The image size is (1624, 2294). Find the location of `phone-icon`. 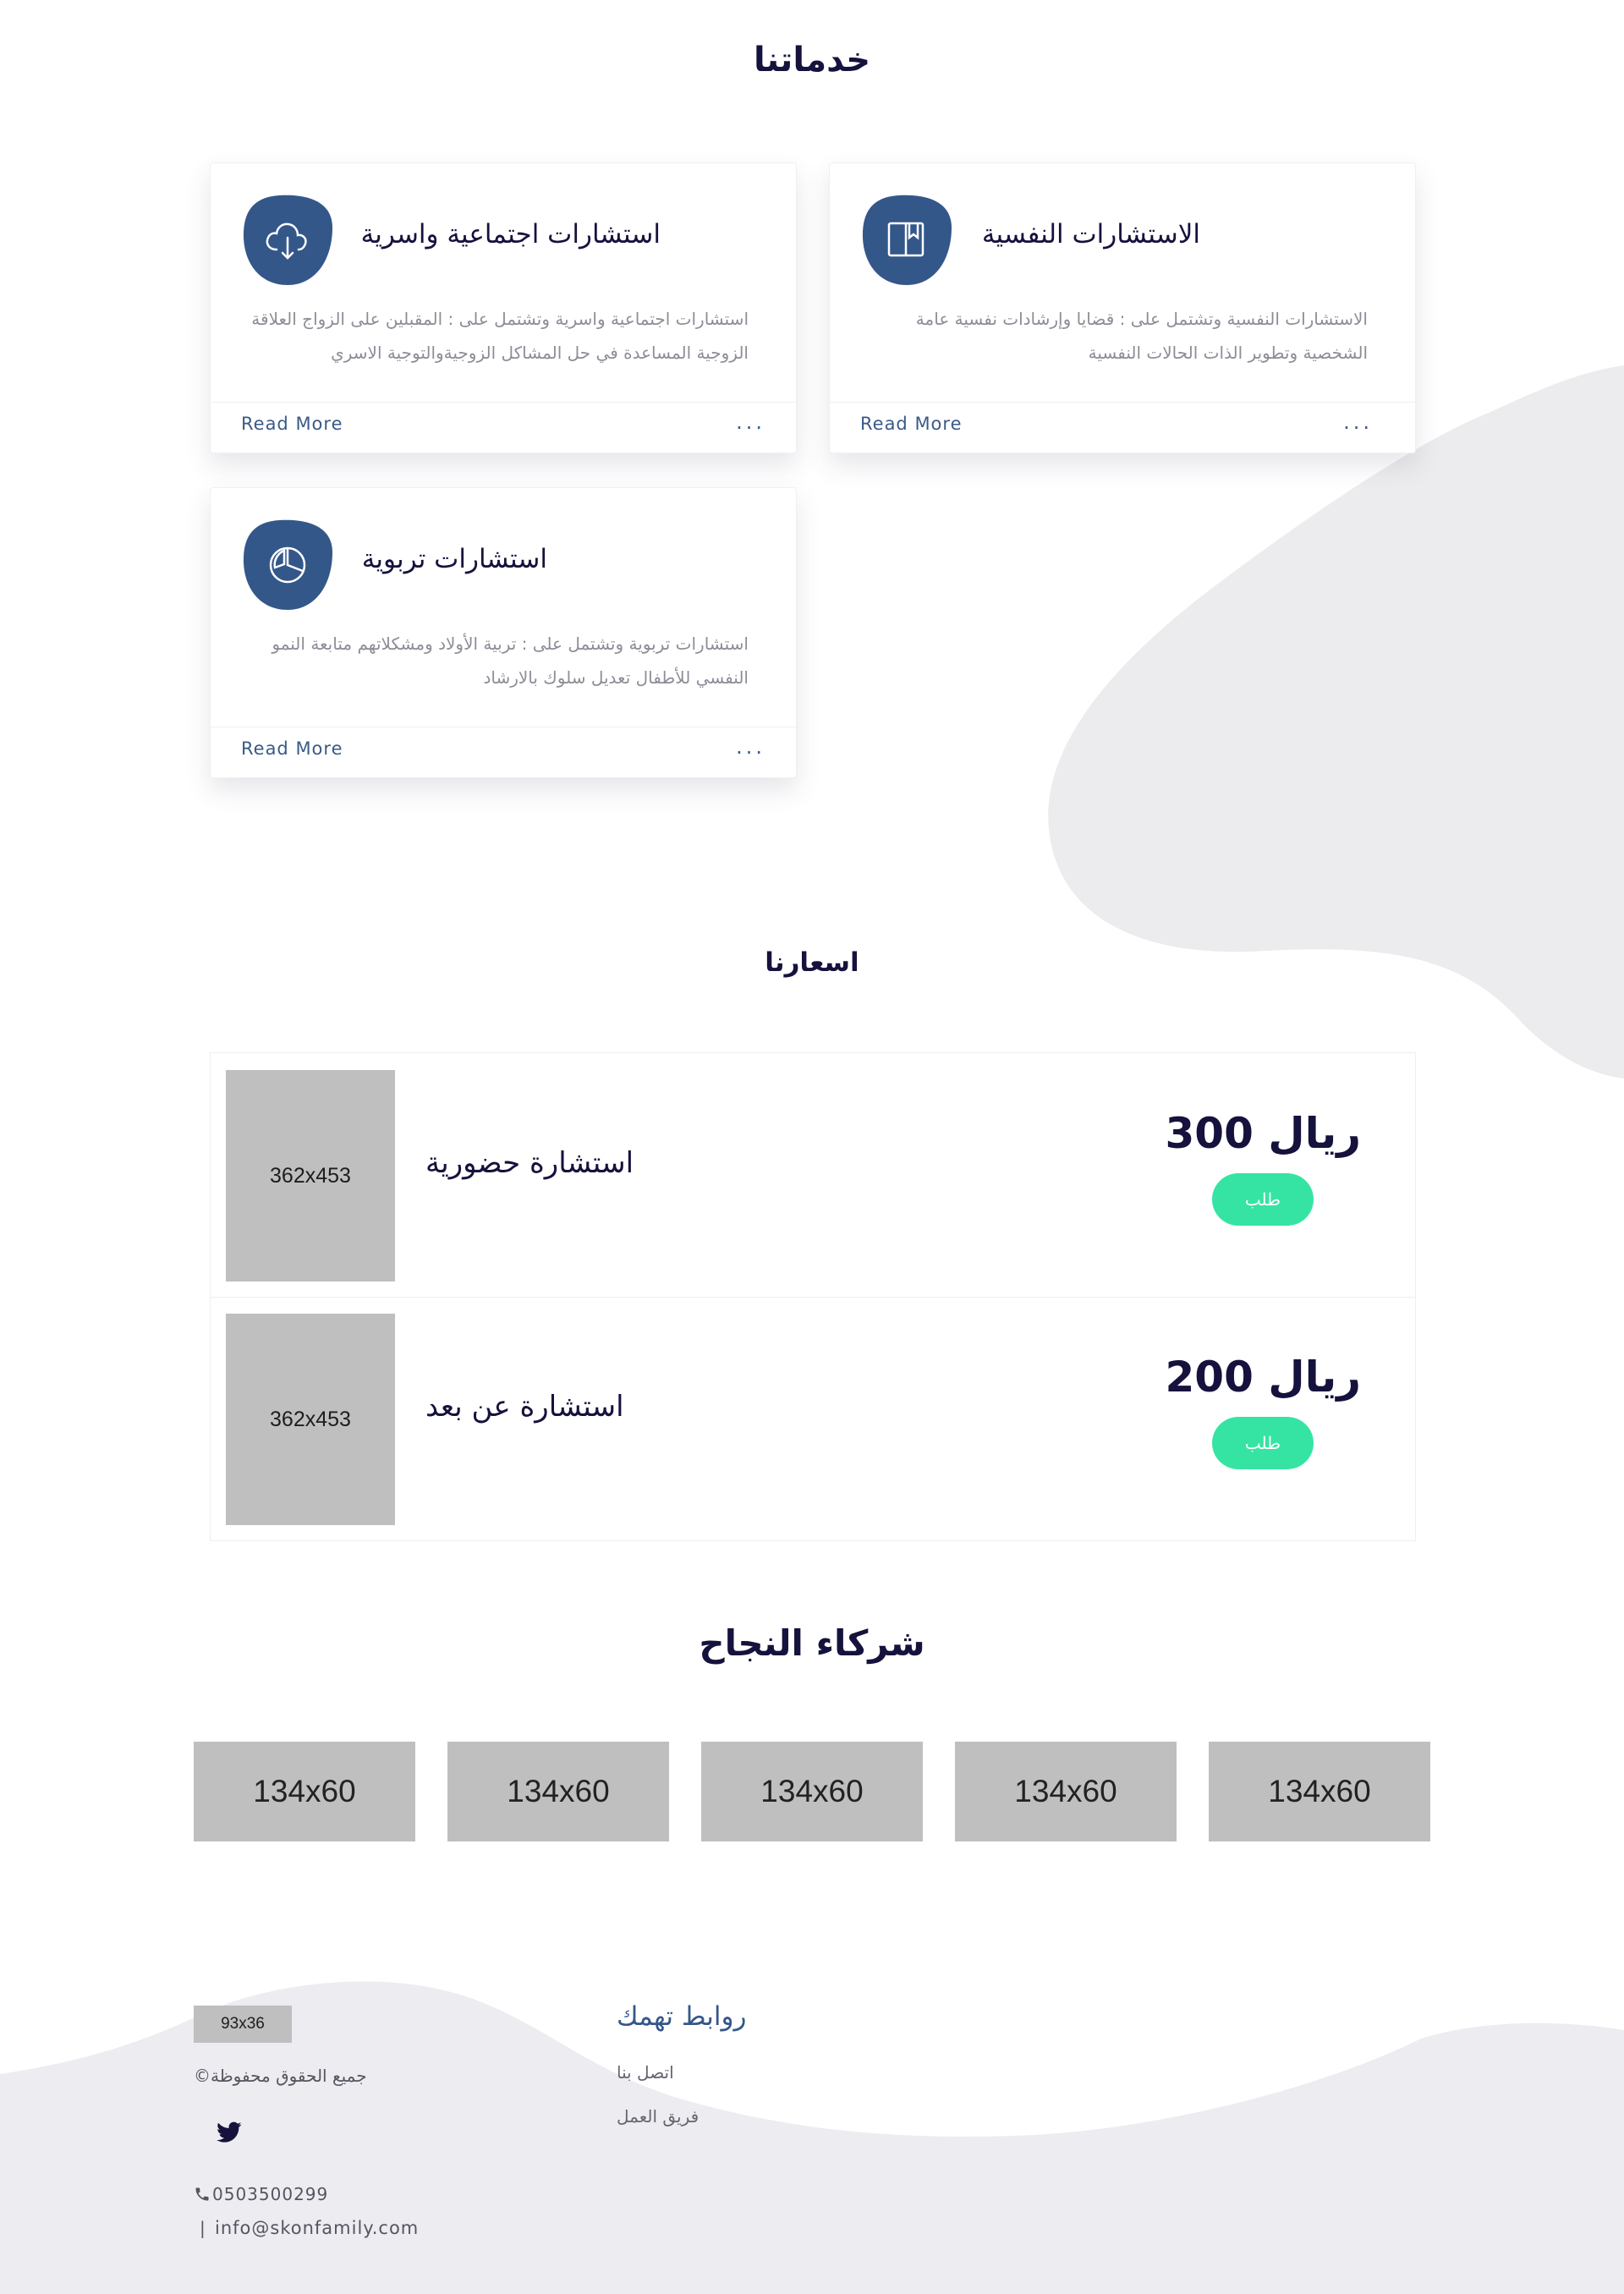

phone-icon is located at coordinates (202, 2194).